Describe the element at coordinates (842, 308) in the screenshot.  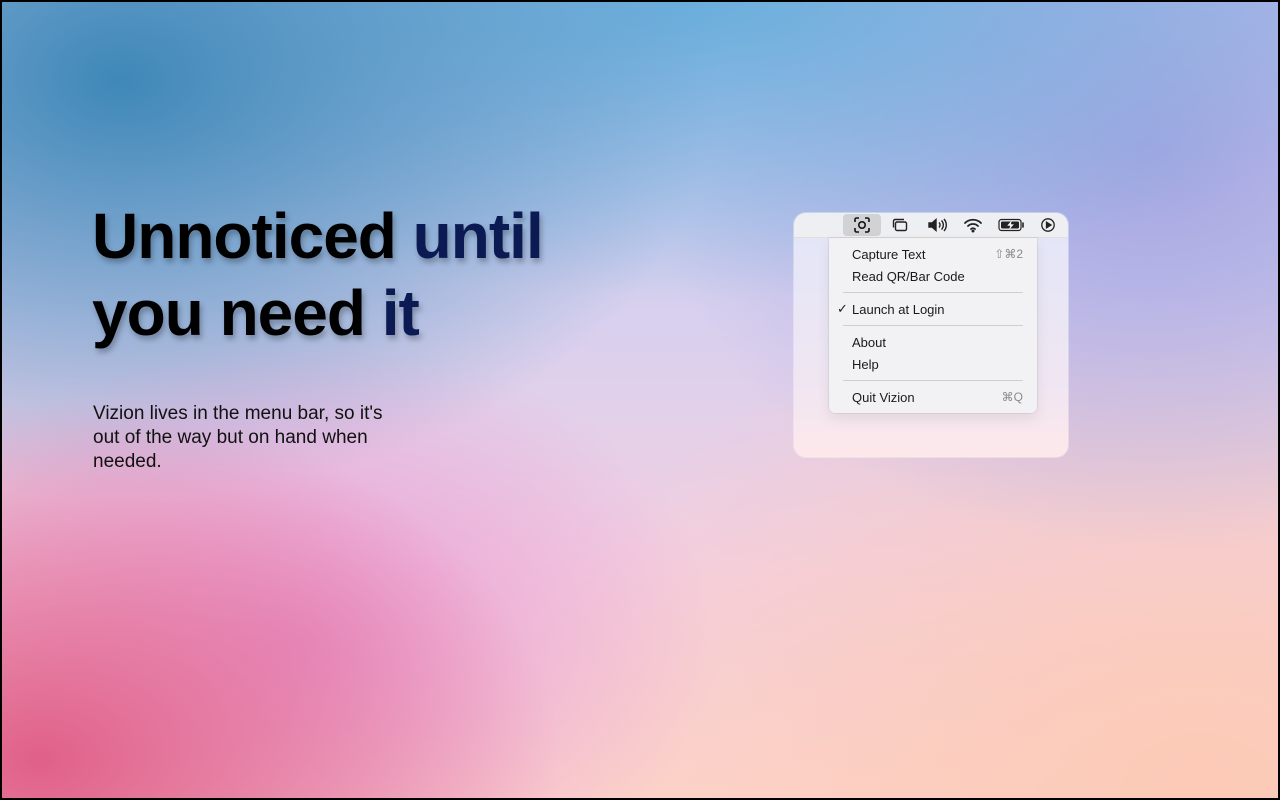
I see `checkmark-icon: ✓` at that location.